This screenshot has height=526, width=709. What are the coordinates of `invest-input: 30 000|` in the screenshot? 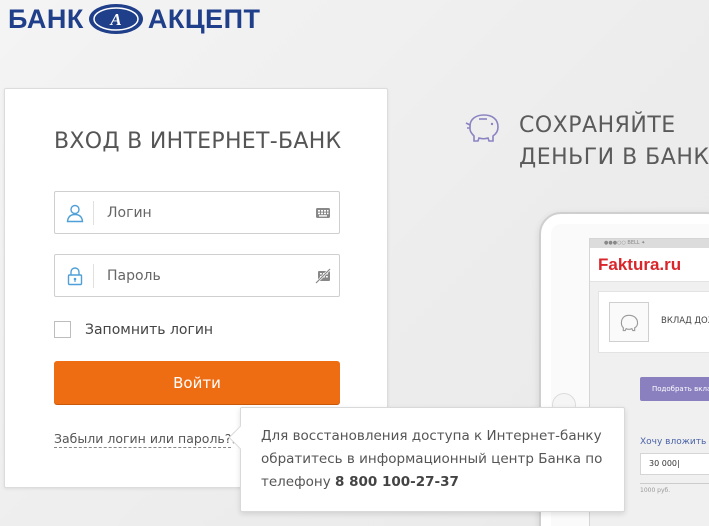 It's located at (674, 464).